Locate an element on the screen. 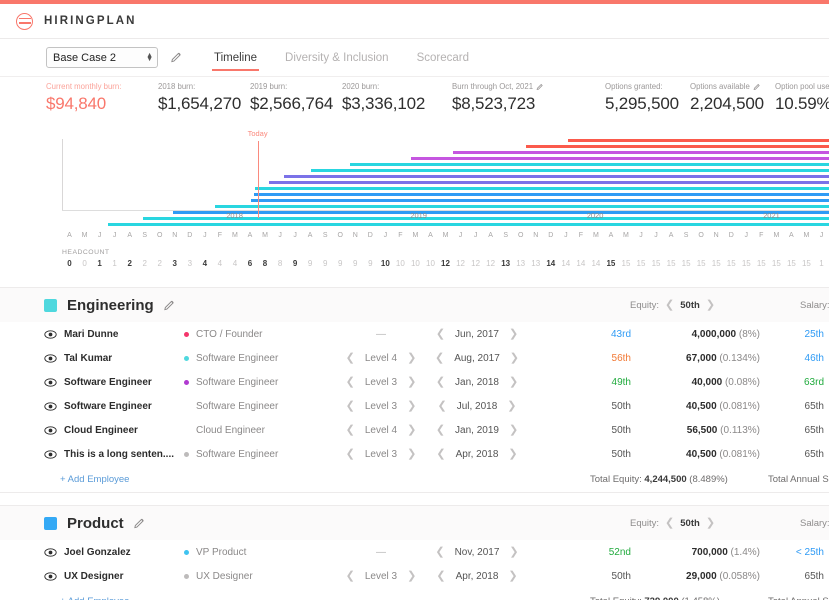 The image size is (829, 600). stepper-icon: ▲ ▼ is located at coordinates (149, 57).